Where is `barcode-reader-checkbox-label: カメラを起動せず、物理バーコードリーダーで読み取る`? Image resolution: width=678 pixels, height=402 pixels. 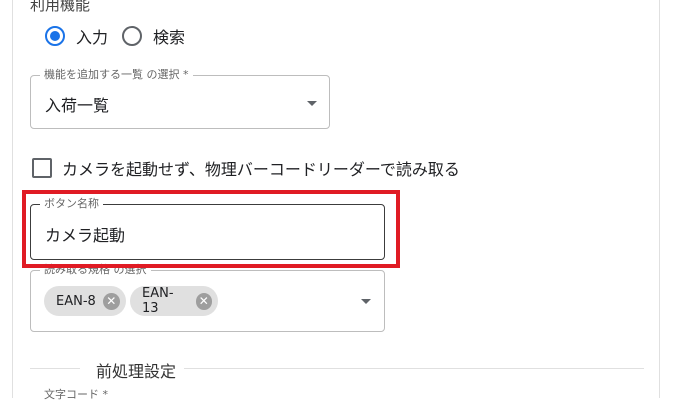 barcode-reader-checkbox-label: カメラを起動せず、物理バーコードリーダーで読み取る is located at coordinates (261, 169).